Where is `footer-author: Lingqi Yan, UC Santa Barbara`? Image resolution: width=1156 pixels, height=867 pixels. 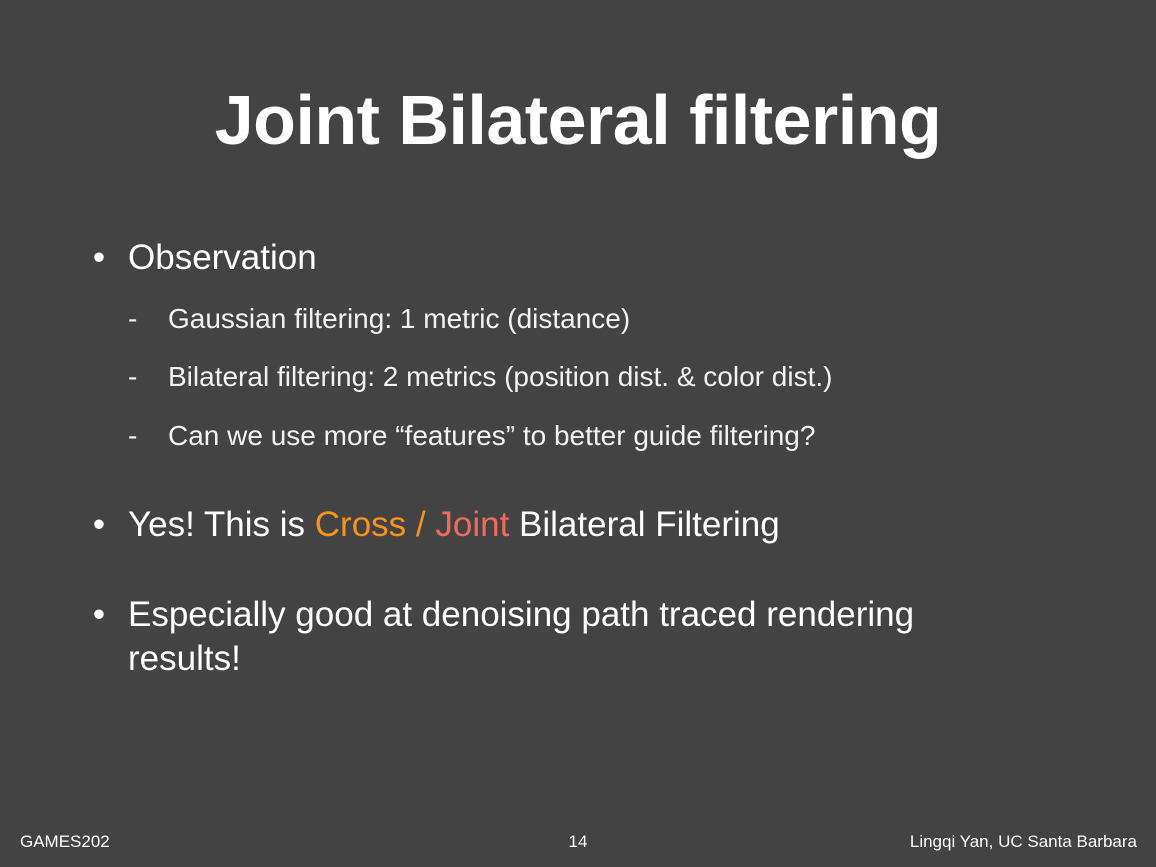
footer-author: Lingqi Yan, UC Santa Barbara is located at coordinates (1023, 841).